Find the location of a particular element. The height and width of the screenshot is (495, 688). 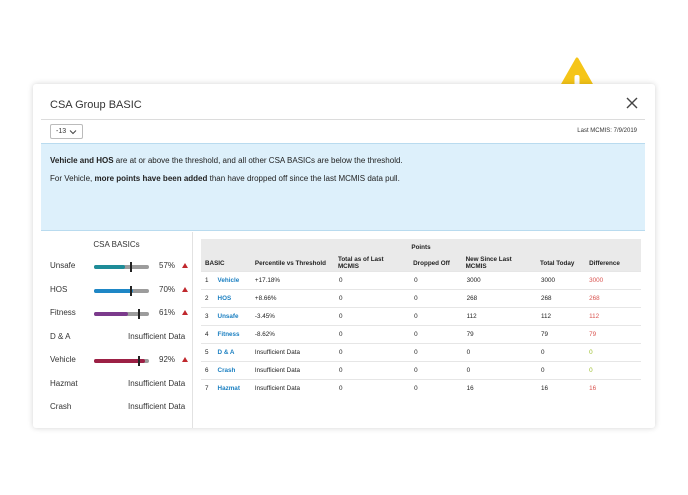

summary-line-1-bold: Vehicle and HOS is located at coordinates (82, 160).